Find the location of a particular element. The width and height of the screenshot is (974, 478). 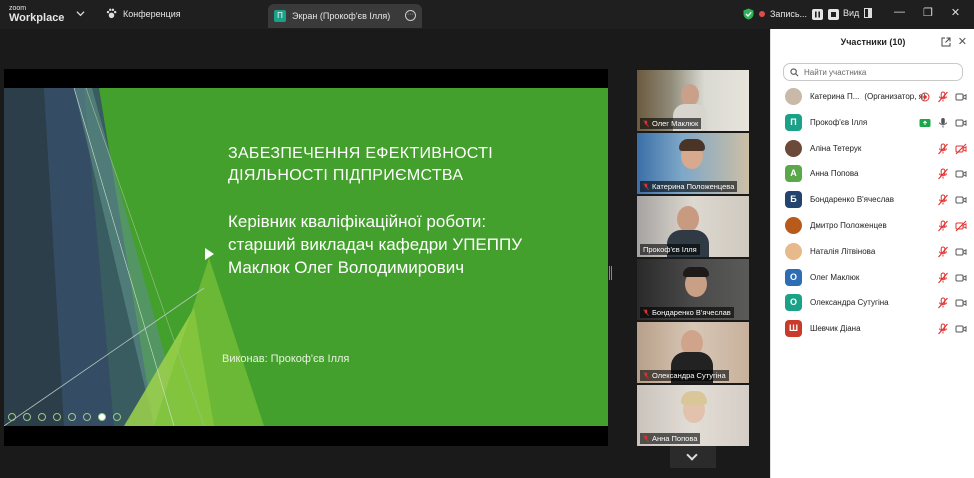

layout-icon is located at coordinates (868, 13).